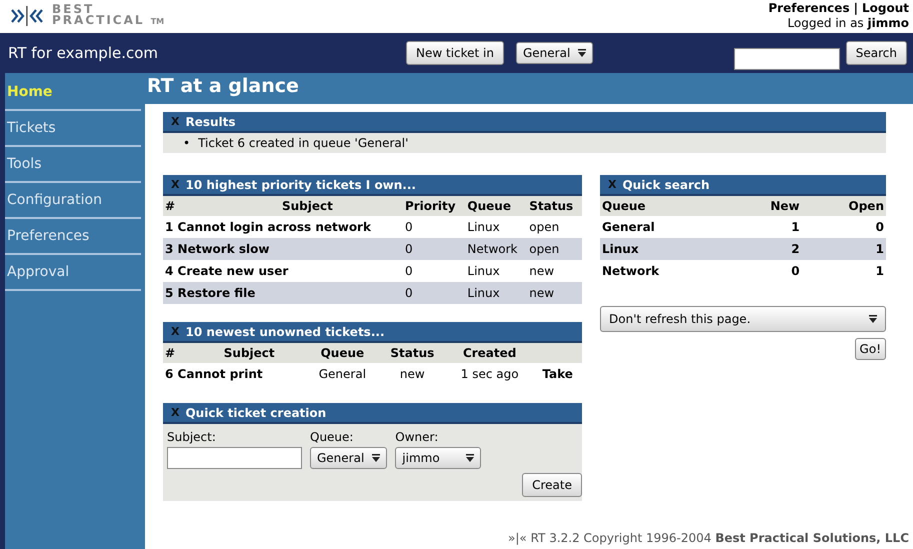 The width and height of the screenshot is (913, 549). What do you see at coordinates (73, 165) in the screenshot?
I see `sidebar-item: Tools` at bounding box center [73, 165].